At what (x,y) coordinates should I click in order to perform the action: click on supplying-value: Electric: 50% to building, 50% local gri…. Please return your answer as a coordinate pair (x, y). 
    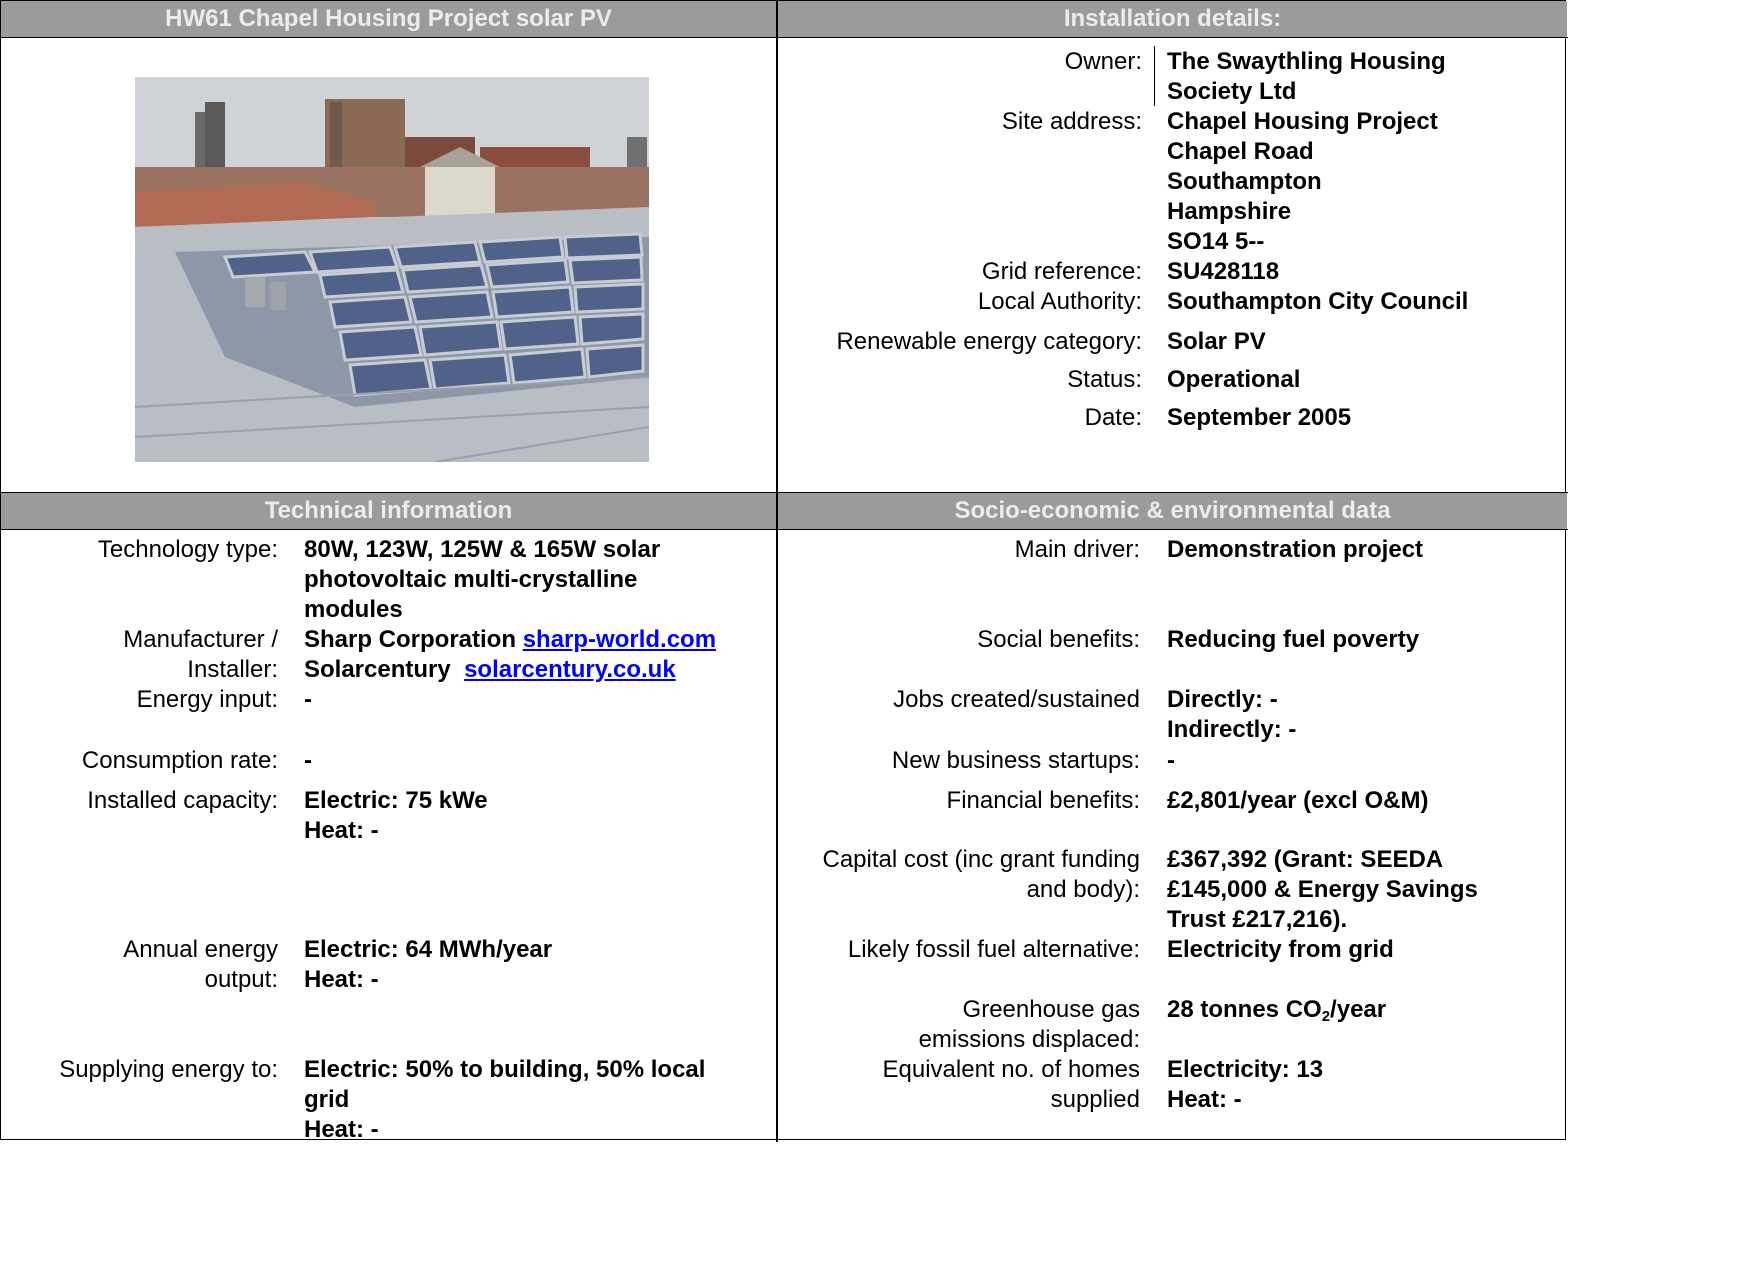
    Looking at the image, I should click on (504, 1100).